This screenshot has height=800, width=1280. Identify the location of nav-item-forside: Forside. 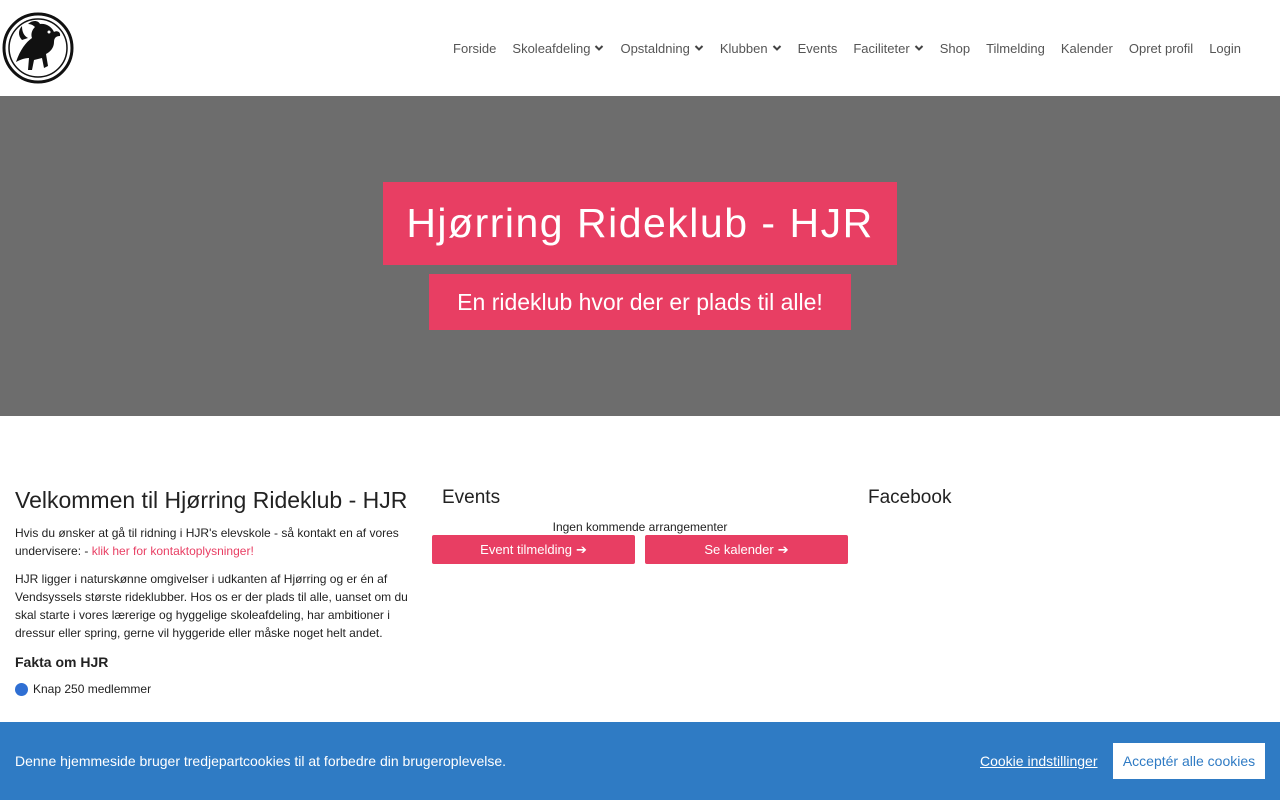
(474, 48).